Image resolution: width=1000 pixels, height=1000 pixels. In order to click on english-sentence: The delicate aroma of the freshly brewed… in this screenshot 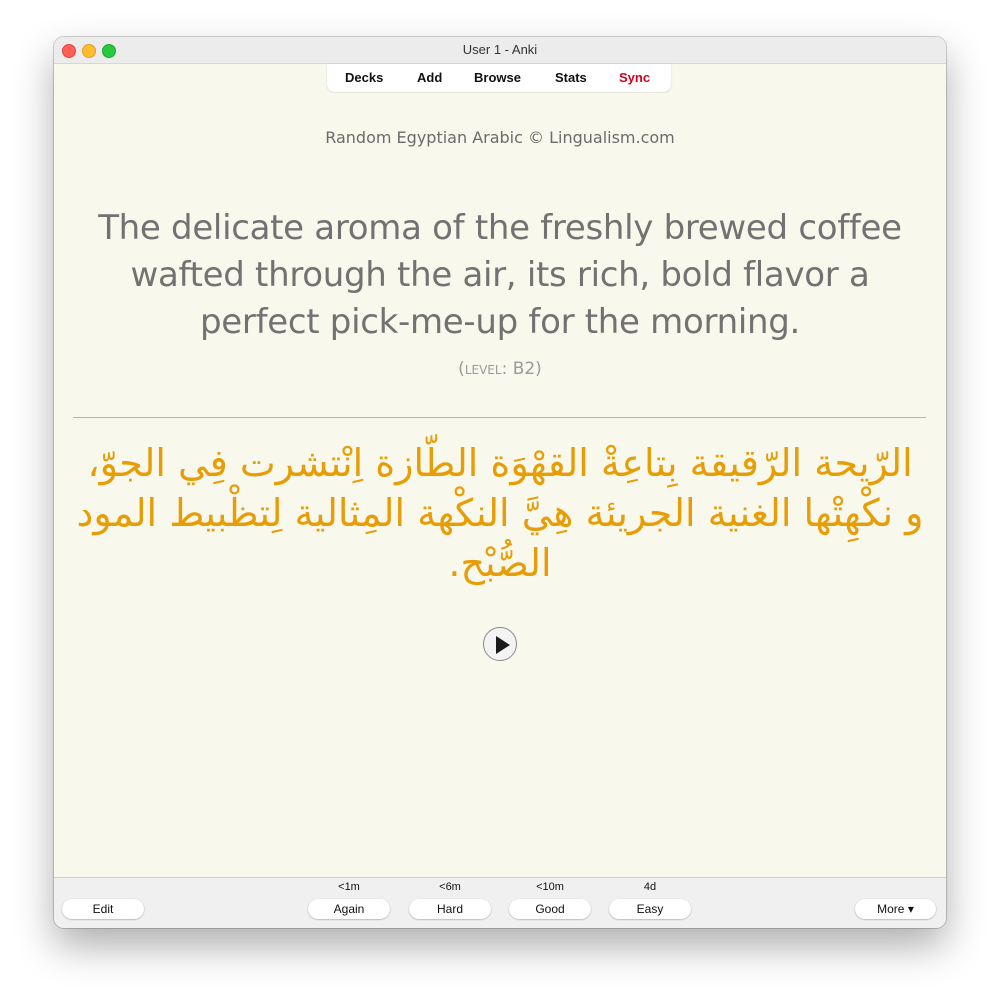, I will do `click(500, 275)`.